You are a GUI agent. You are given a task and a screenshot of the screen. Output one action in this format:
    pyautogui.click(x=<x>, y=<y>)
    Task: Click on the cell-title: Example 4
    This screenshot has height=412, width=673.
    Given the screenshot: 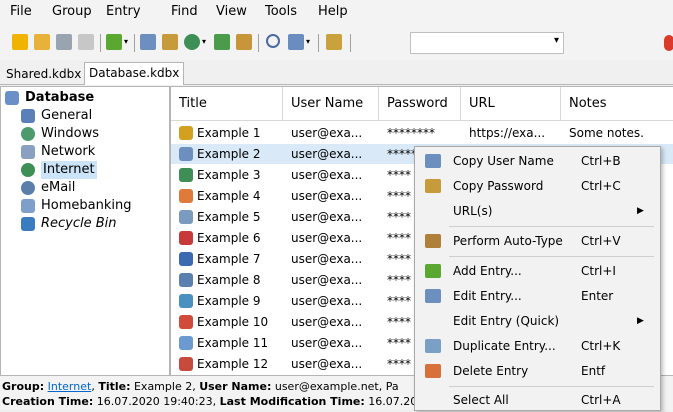 What is the action you would take?
    pyautogui.click(x=229, y=196)
    